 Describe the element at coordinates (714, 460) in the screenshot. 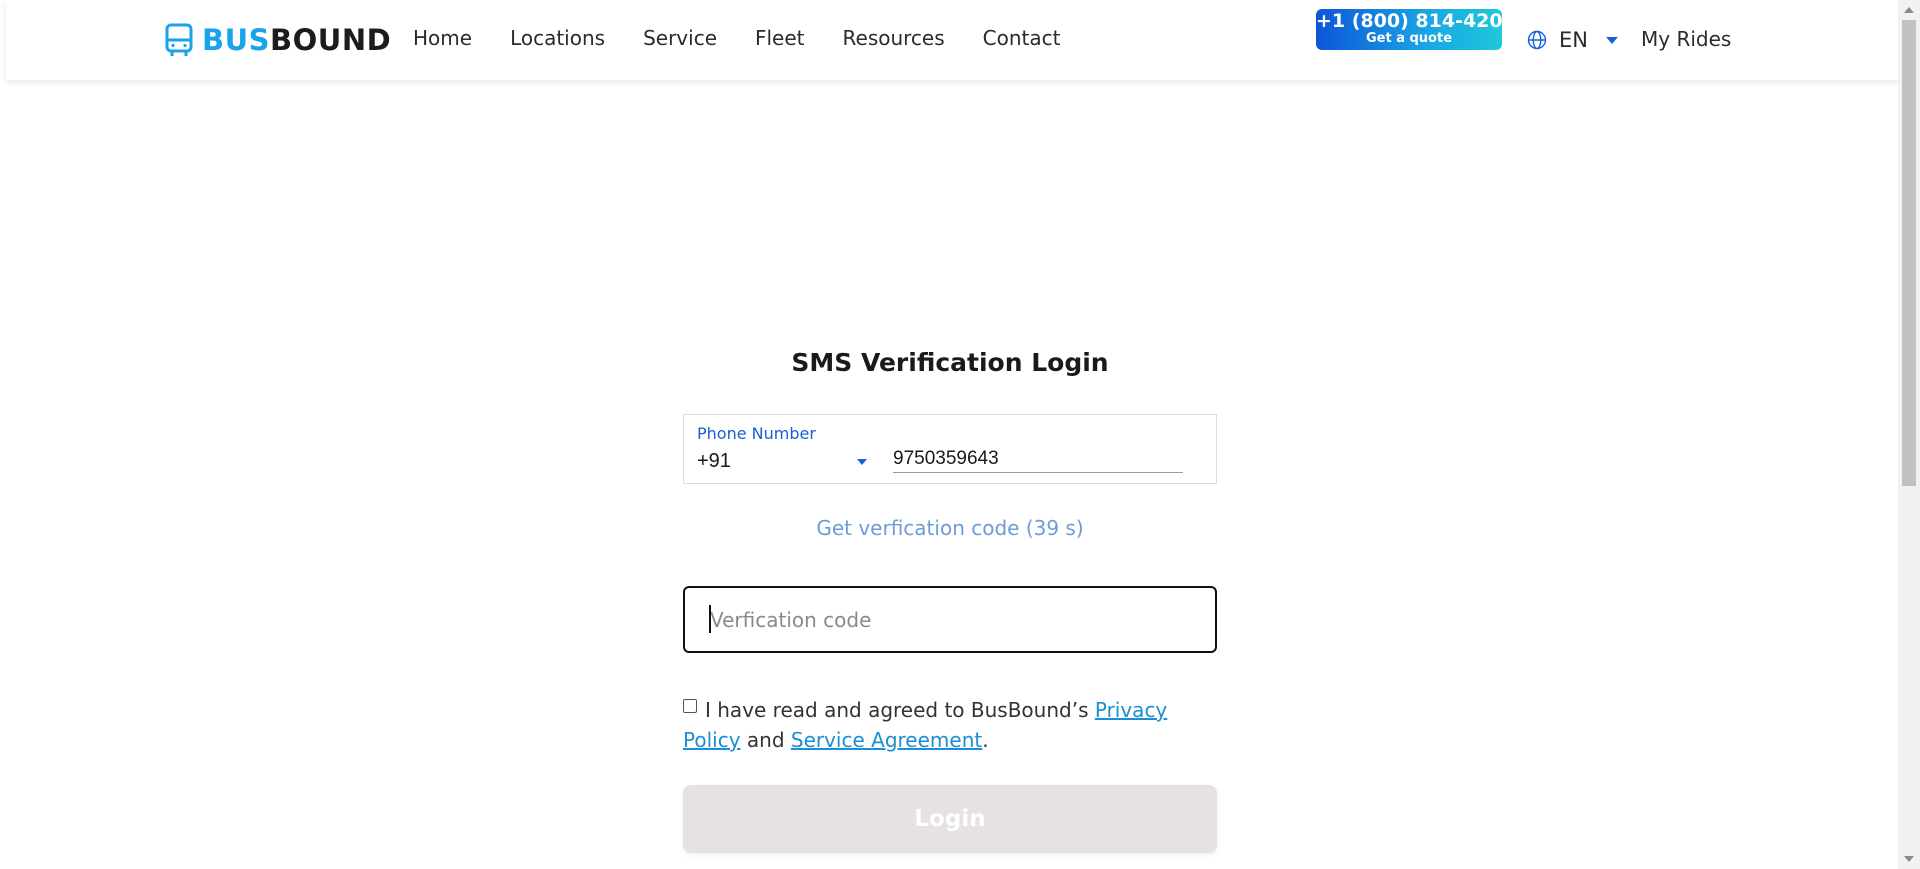

I see `country-code-value: +91` at that location.